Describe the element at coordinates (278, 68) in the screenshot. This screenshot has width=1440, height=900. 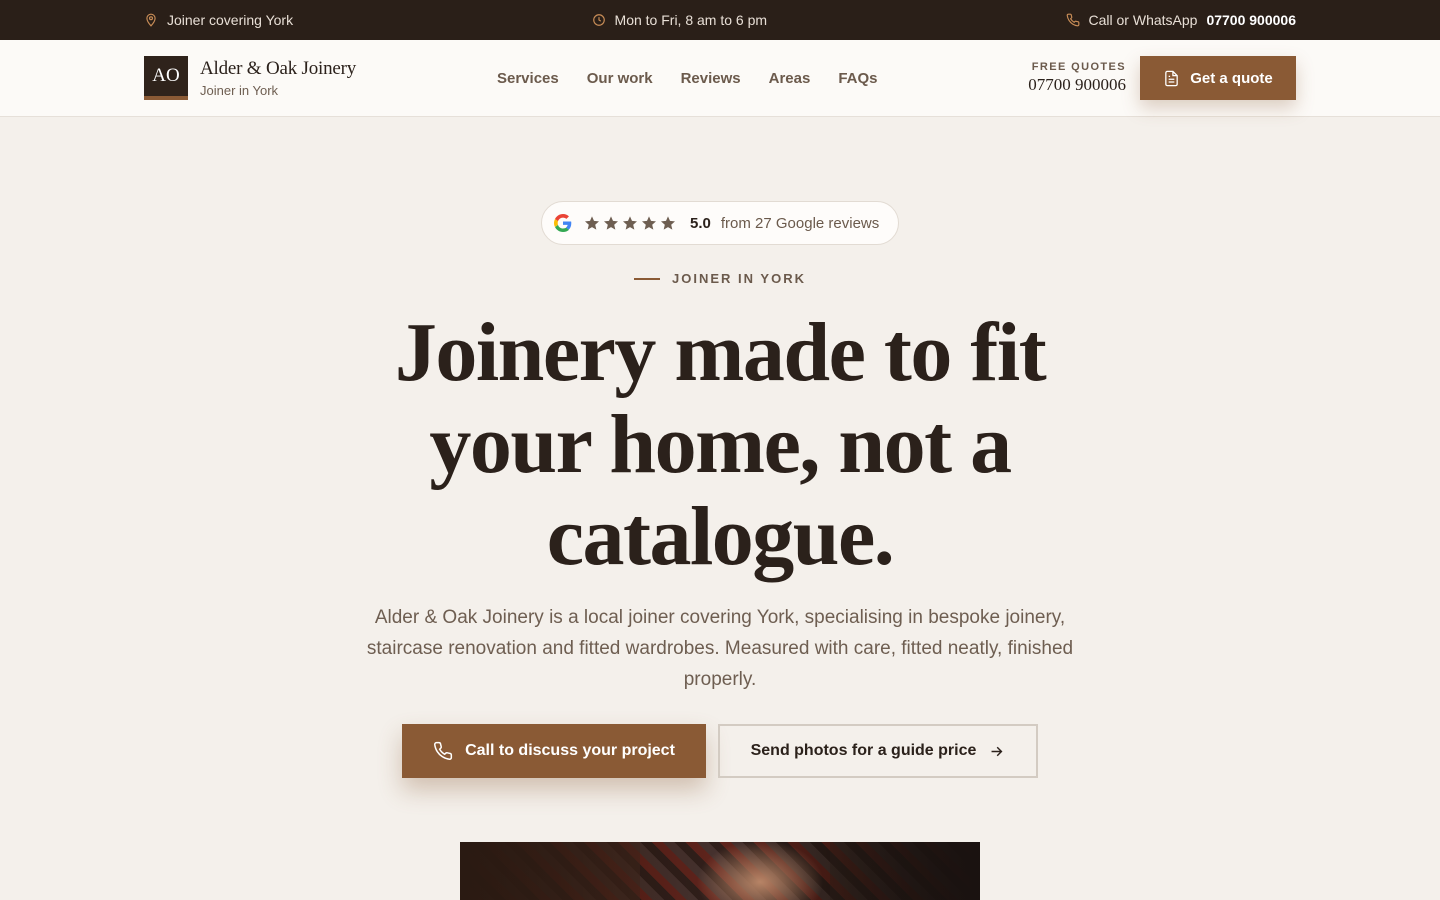
I see `brand-name: Alder & Oak Joinery` at that location.